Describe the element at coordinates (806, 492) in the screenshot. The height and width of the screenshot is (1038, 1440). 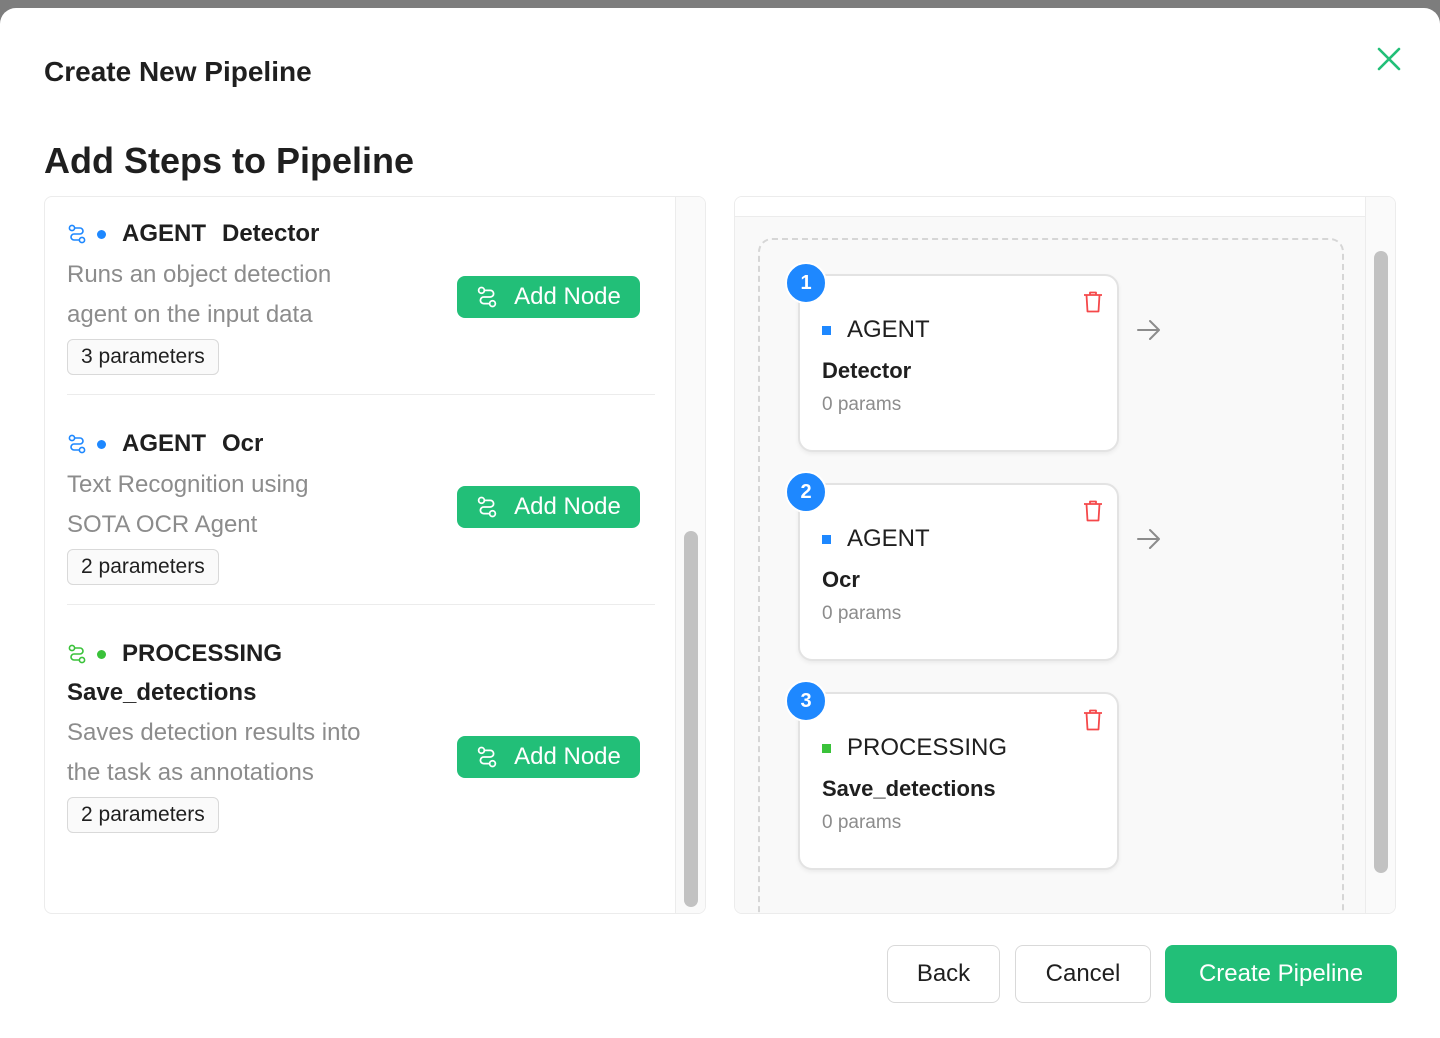
I see `step-number-badge: 2` at that location.